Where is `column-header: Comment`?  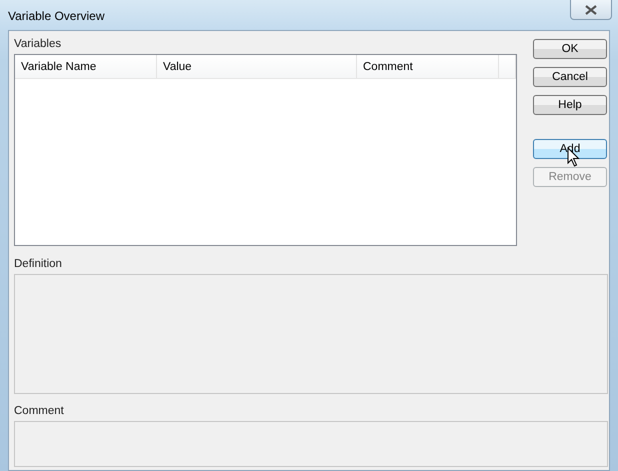
column-header: Comment is located at coordinates (428, 66).